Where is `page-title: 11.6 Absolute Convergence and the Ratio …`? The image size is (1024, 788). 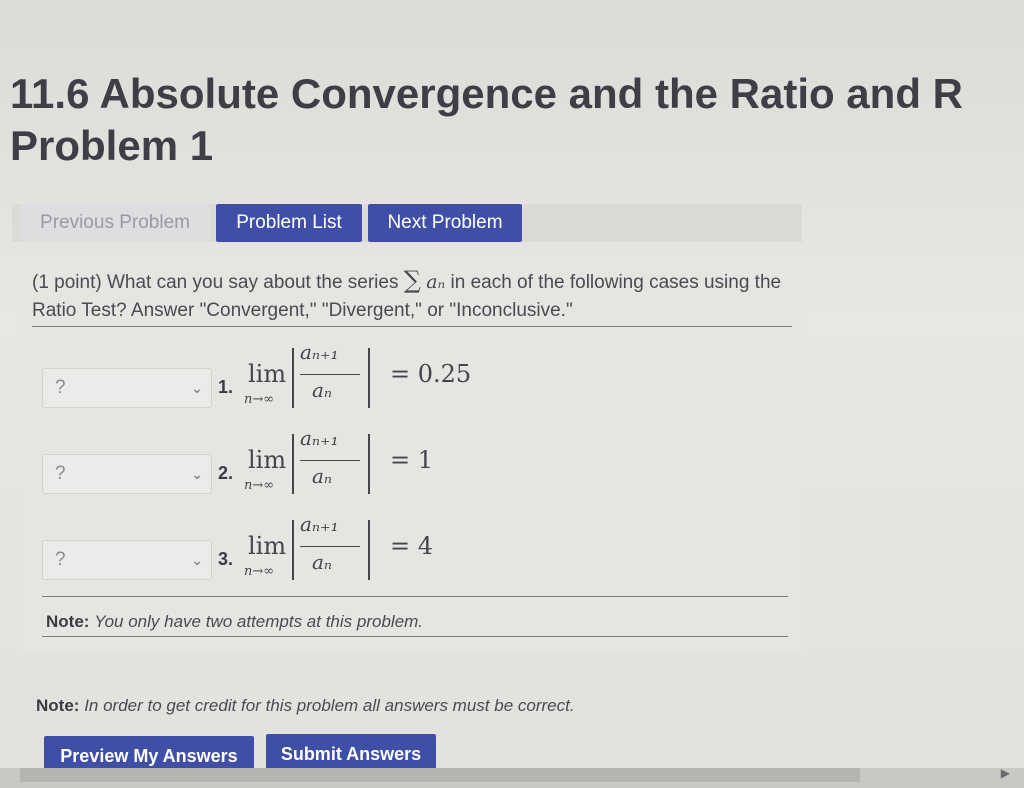
page-title: 11.6 Absolute Convergence and the Ratio … is located at coordinates (486, 93).